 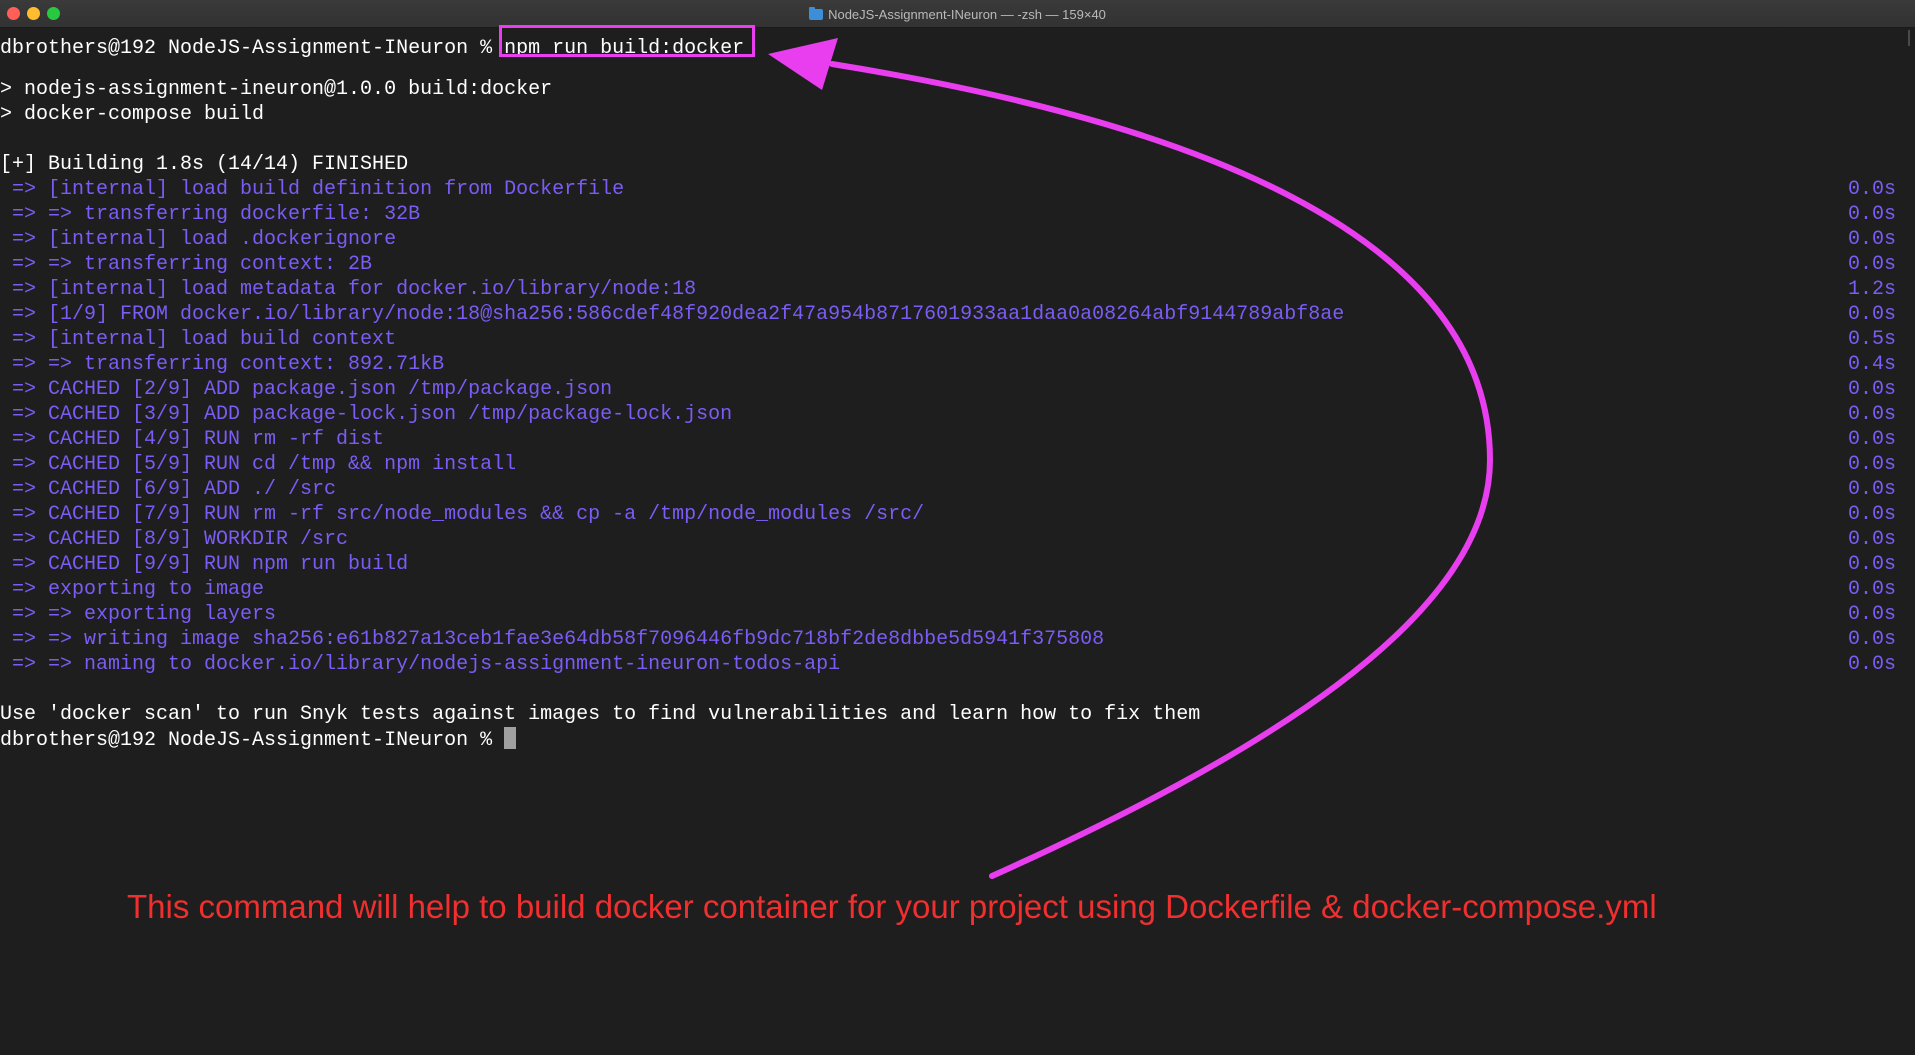 I want to click on build-step-row: => [internal] load .dockerignore 0.0s, so click(x=957, y=239).